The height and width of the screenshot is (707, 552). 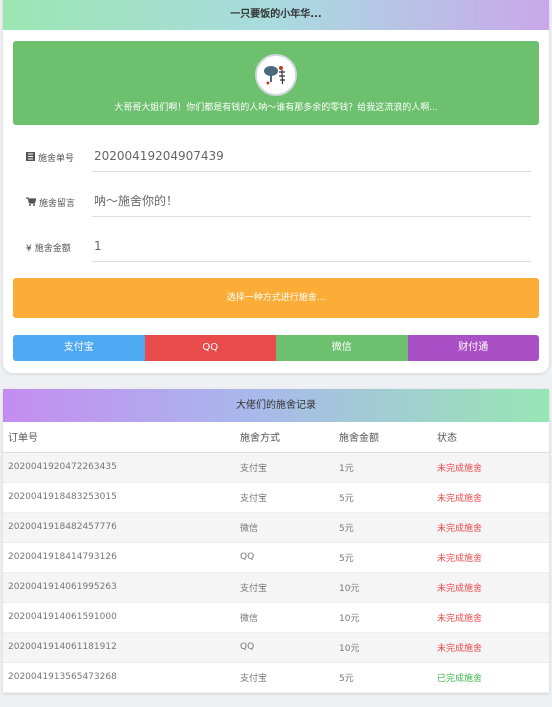 I want to click on order-number-label: 施舍单号, so click(x=50, y=157).